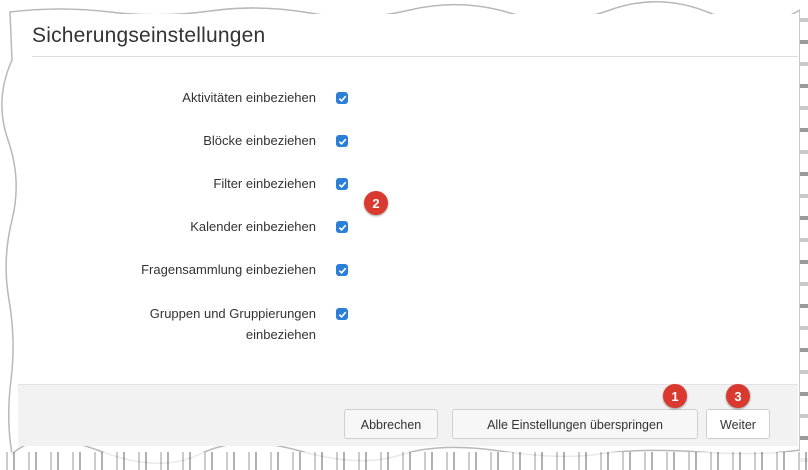 This screenshot has width=808, height=470. I want to click on setting-row-question-bank: Fragensammlung einbeziehen, so click(408, 273).